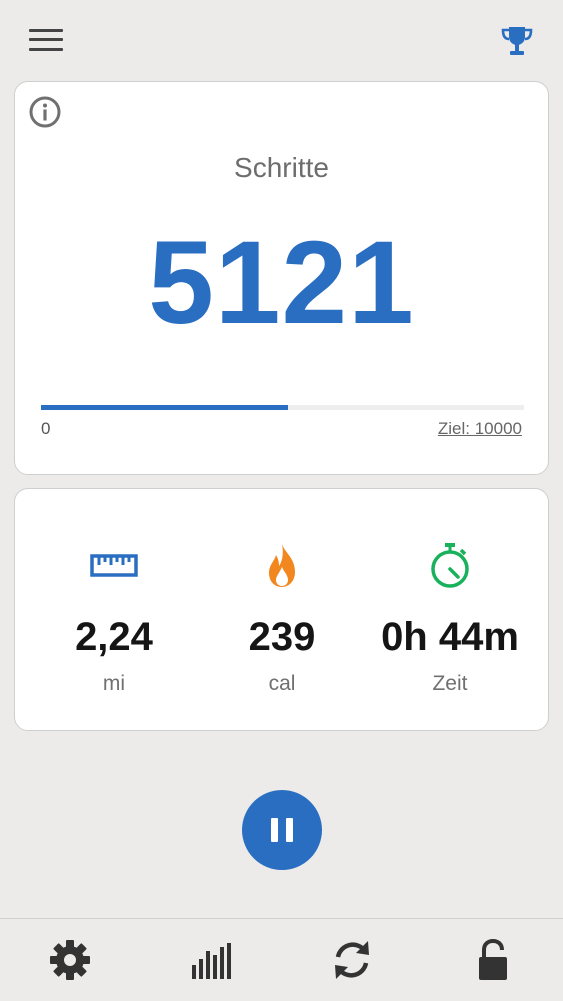 This screenshot has width=563, height=1001. I want to click on achievements-button, so click(517, 41).